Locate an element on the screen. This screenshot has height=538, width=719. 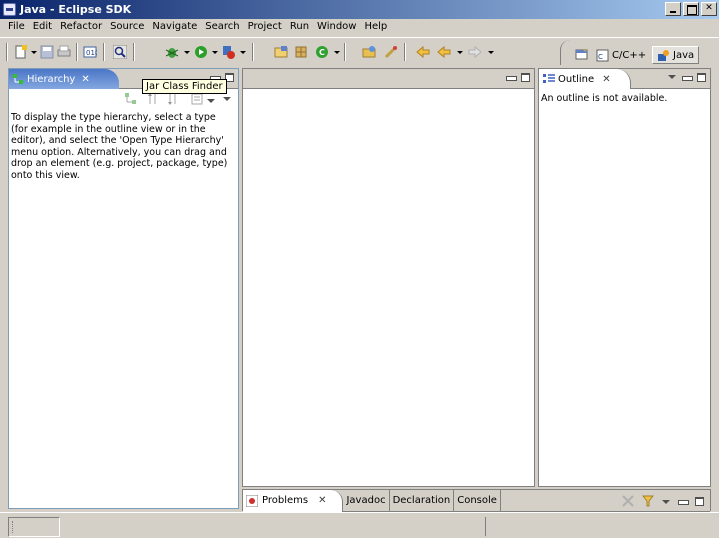
java-perspective-icon is located at coordinates (663, 55).